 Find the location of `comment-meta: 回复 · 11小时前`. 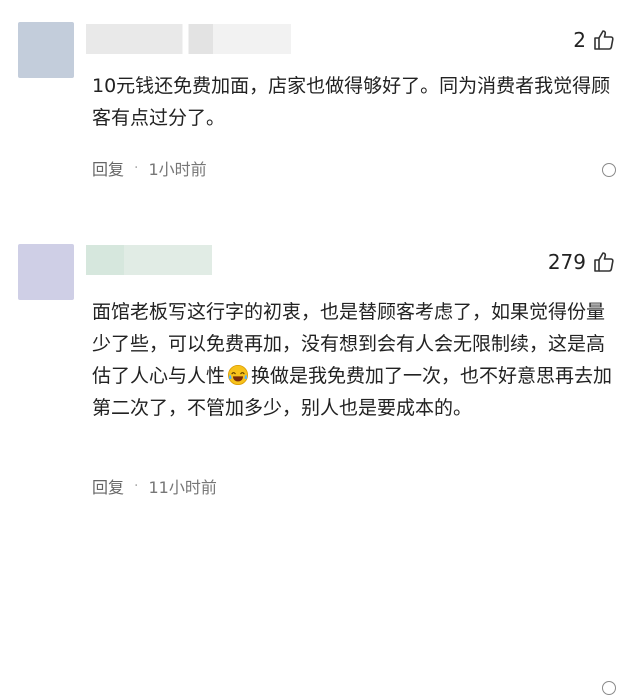

comment-meta: 回复 · 11小时前 is located at coordinates (154, 486).